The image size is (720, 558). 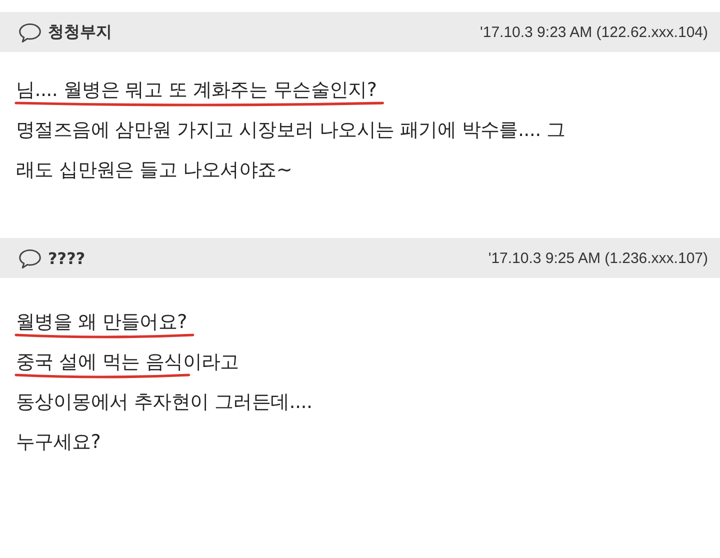 What do you see at coordinates (154, 170) in the screenshot?
I see `comment-text: 래도 십만원은 들고 나오셔야죠~` at bounding box center [154, 170].